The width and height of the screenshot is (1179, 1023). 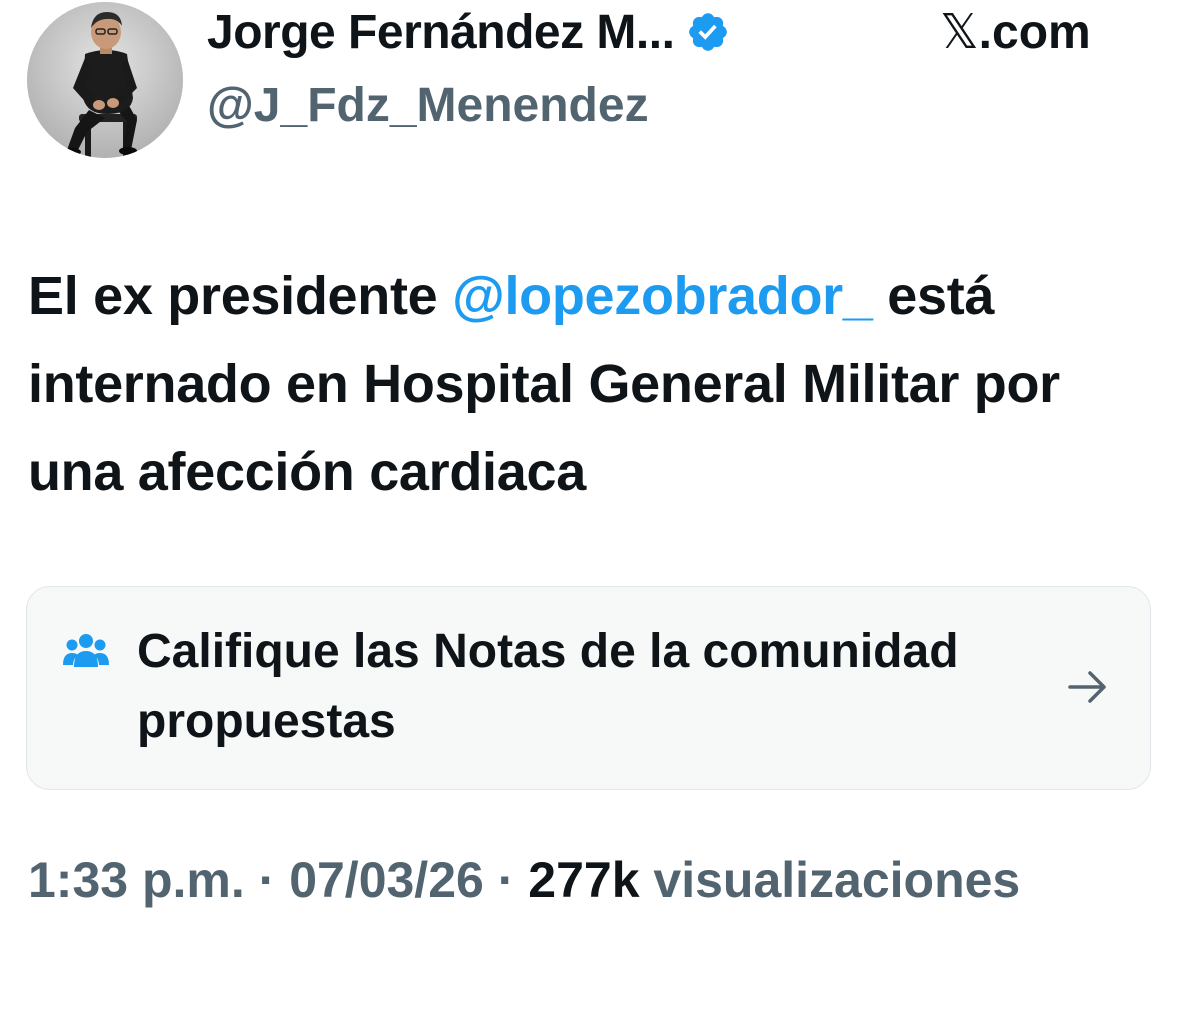 I want to click on site-suffix: .com, so click(x=1034, y=32).